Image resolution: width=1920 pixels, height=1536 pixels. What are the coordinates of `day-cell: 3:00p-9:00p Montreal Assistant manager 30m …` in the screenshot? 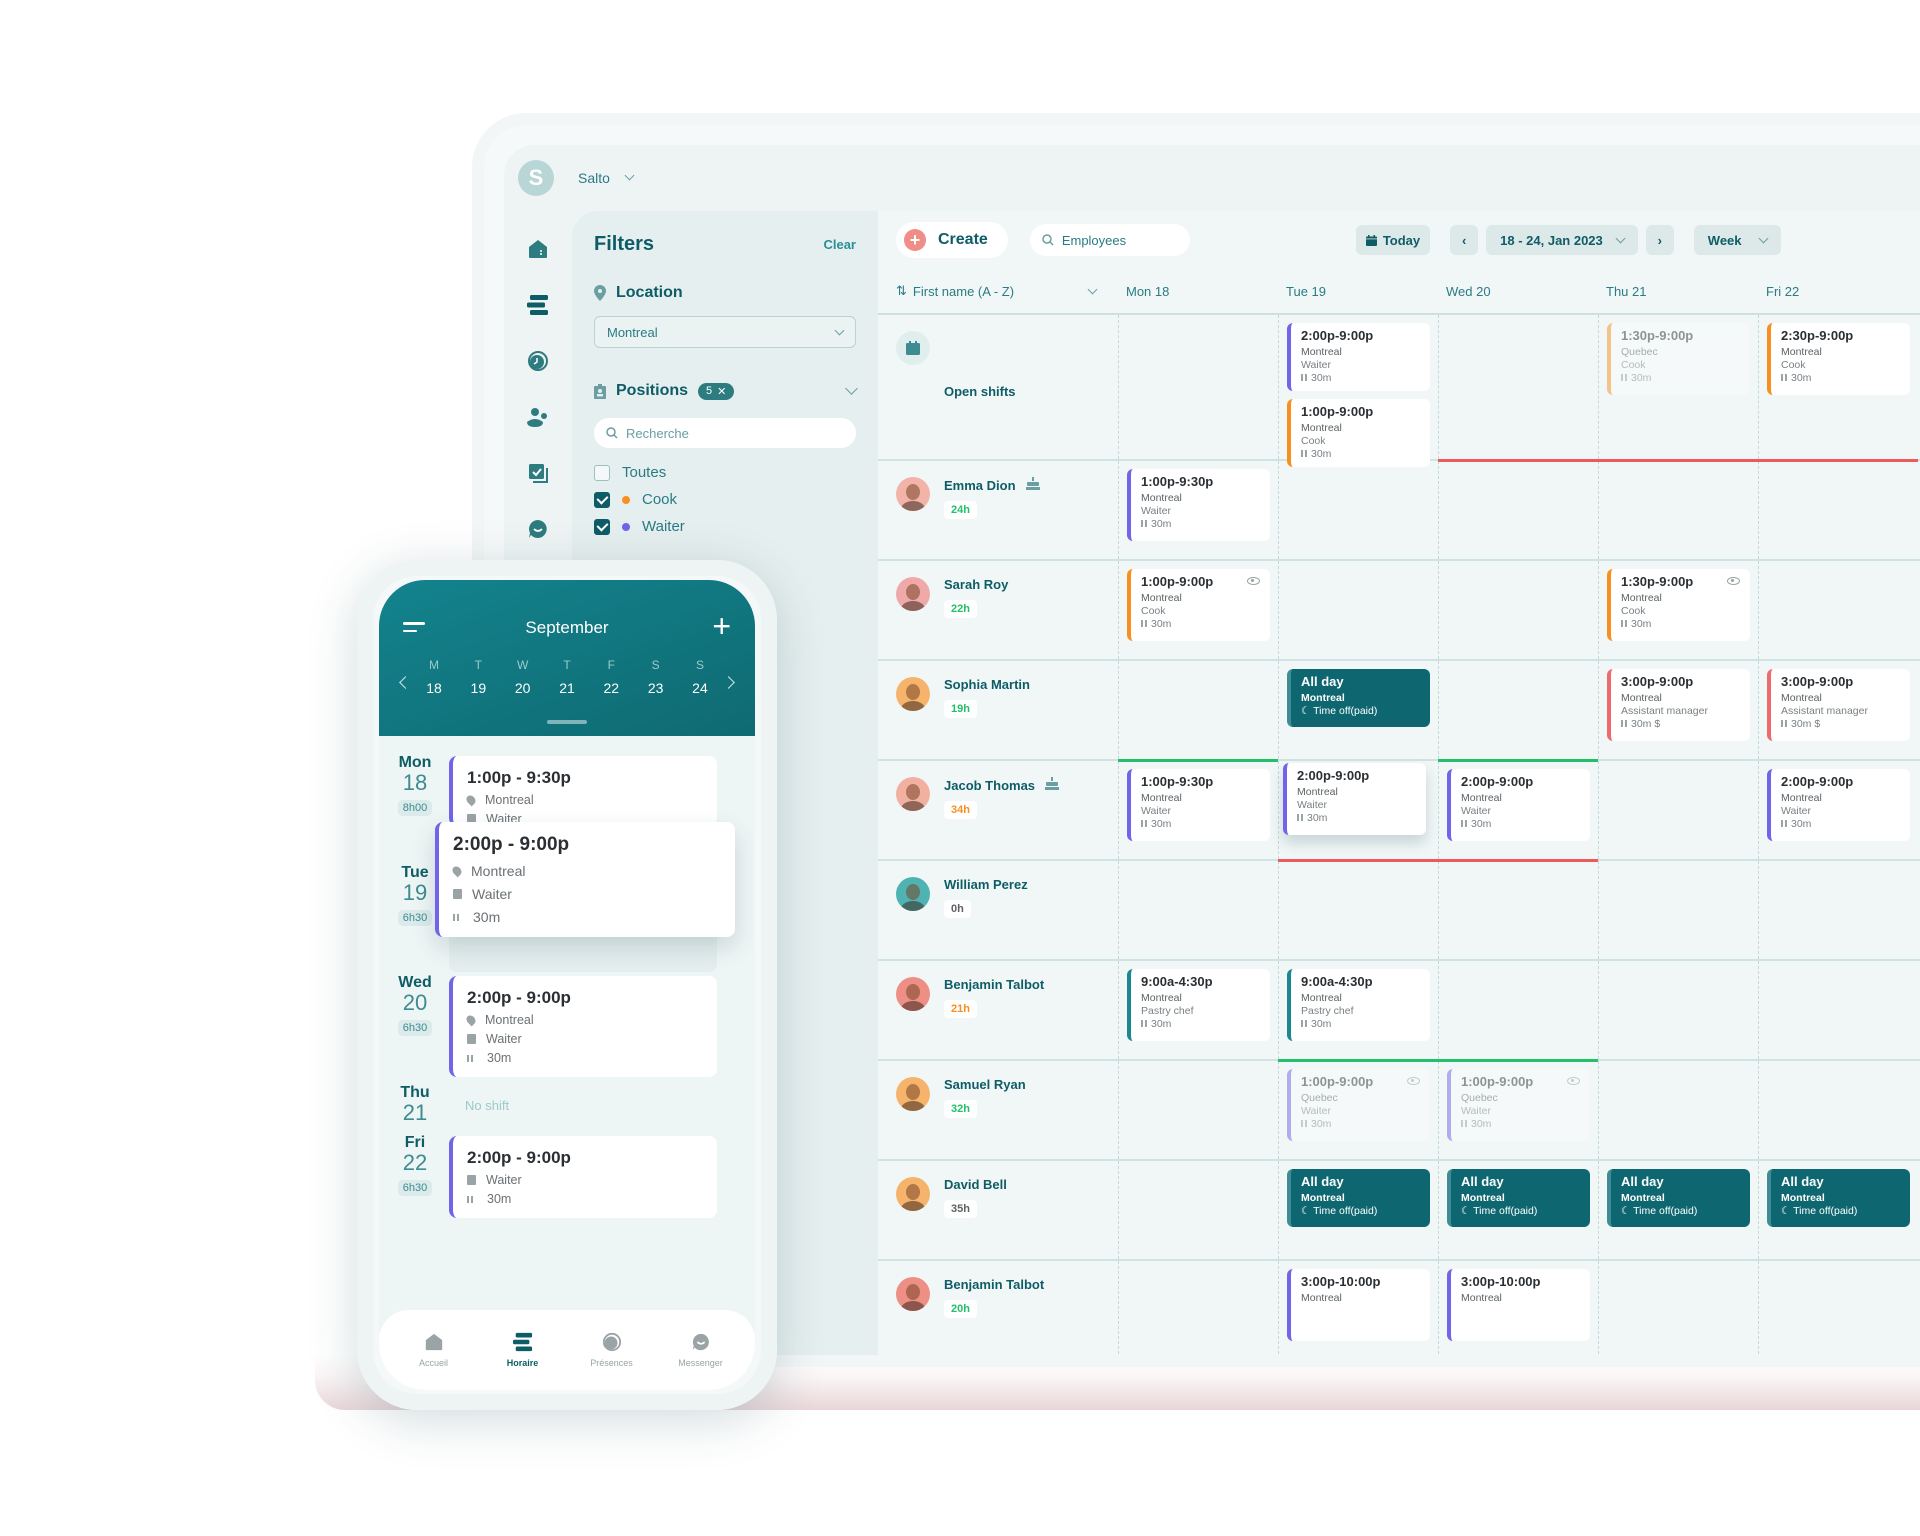 It's located at (1838, 710).